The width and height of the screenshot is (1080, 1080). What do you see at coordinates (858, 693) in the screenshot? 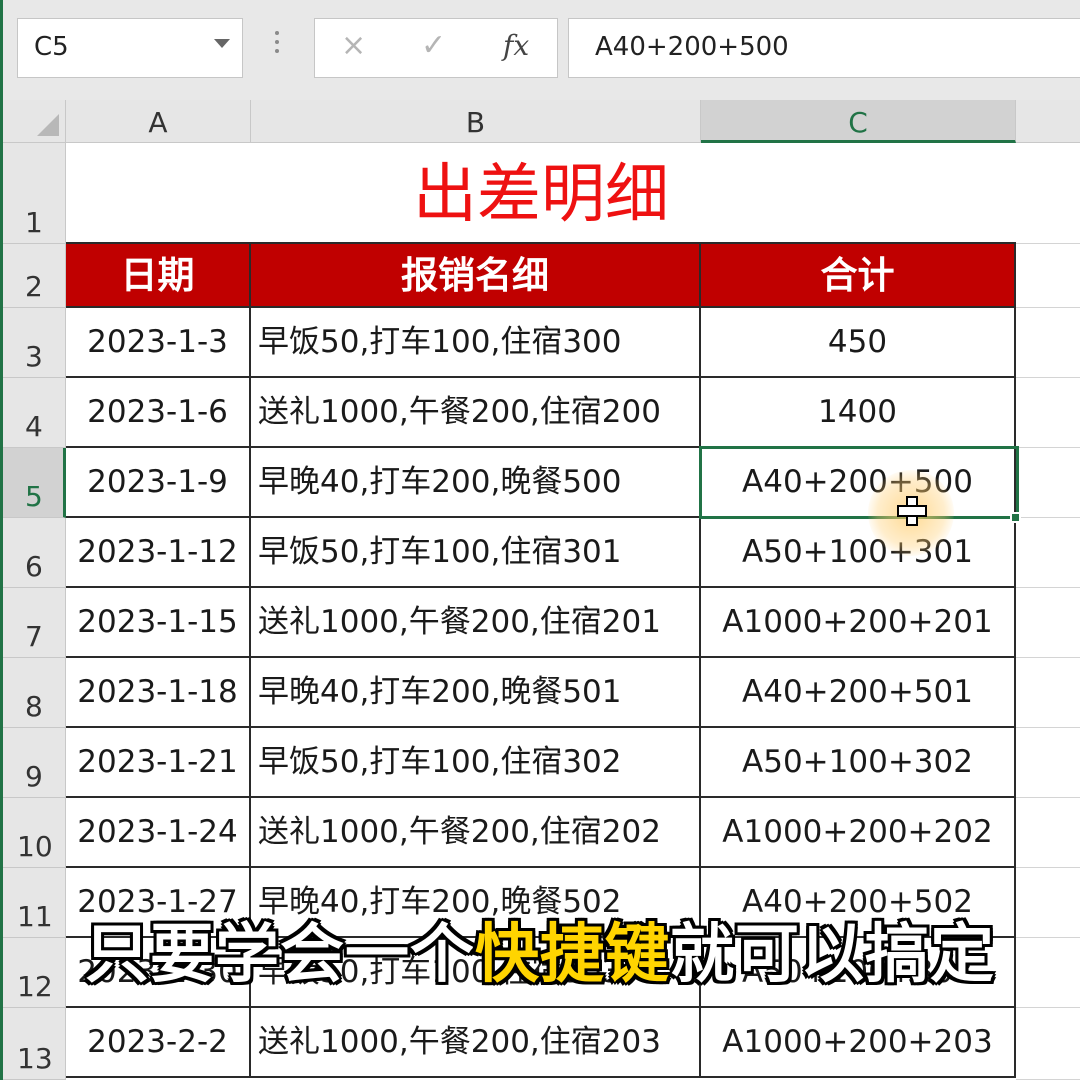
I see `cell-c8: A40+200+501` at bounding box center [858, 693].